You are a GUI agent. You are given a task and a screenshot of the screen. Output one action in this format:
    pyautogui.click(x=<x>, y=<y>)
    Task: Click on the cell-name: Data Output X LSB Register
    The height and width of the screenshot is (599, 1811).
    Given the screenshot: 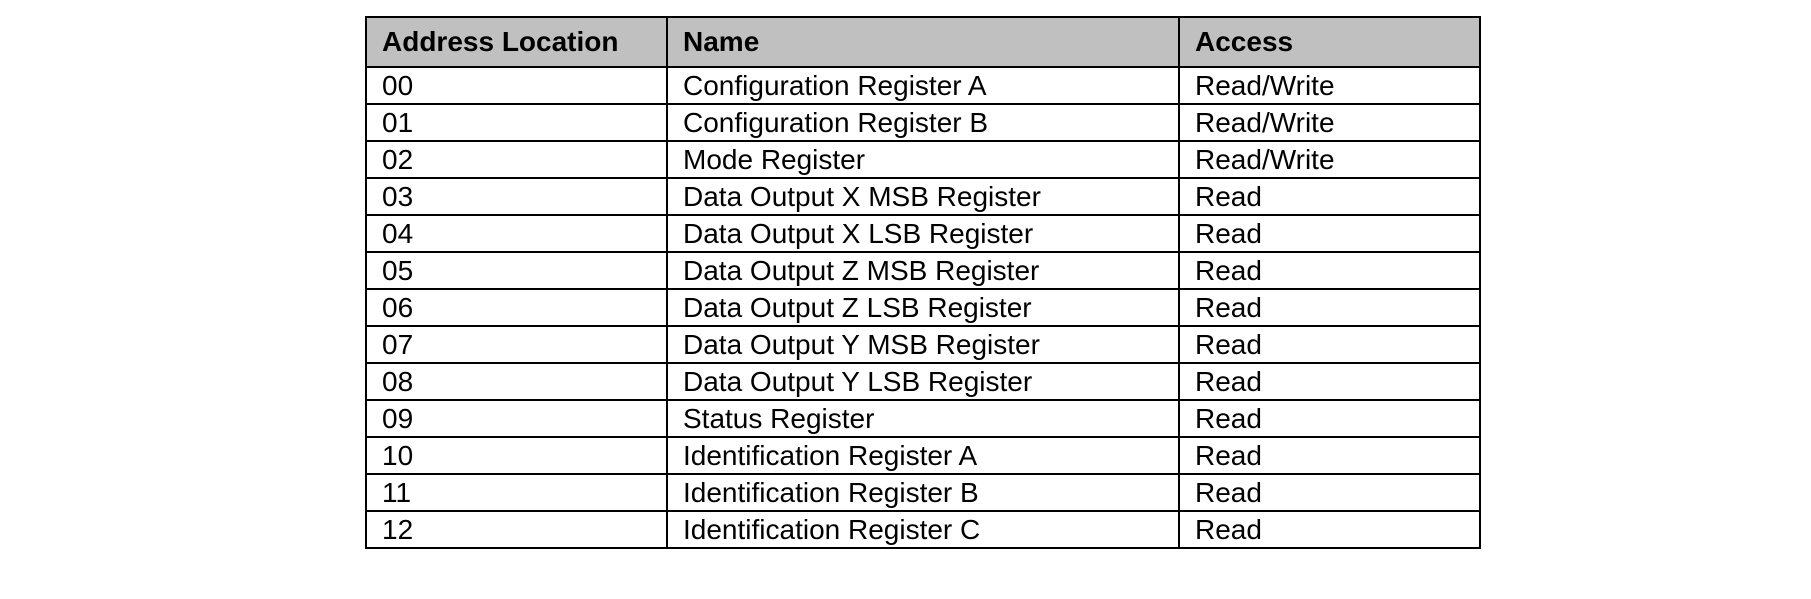 What is the action you would take?
    pyautogui.click(x=923, y=233)
    